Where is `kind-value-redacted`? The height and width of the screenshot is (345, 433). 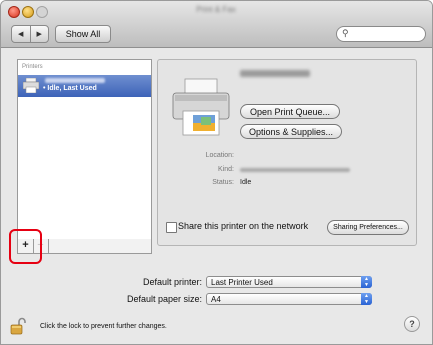
kind-value-redacted is located at coordinates (295, 170).